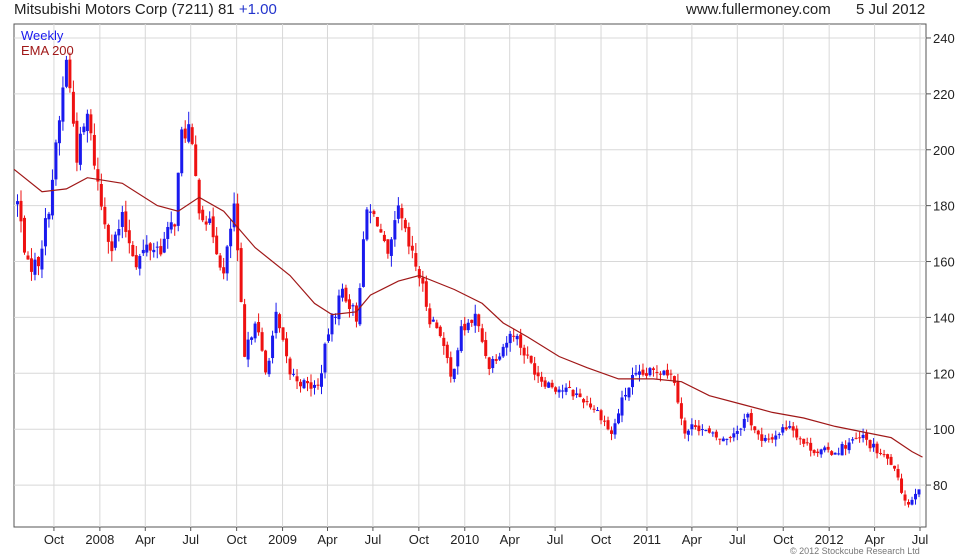 The width and height of the screenshot is (980, 560). Describe the element at coordinates (944, 150) in the screenshot. I see `y-tick-label: 200` at that location.